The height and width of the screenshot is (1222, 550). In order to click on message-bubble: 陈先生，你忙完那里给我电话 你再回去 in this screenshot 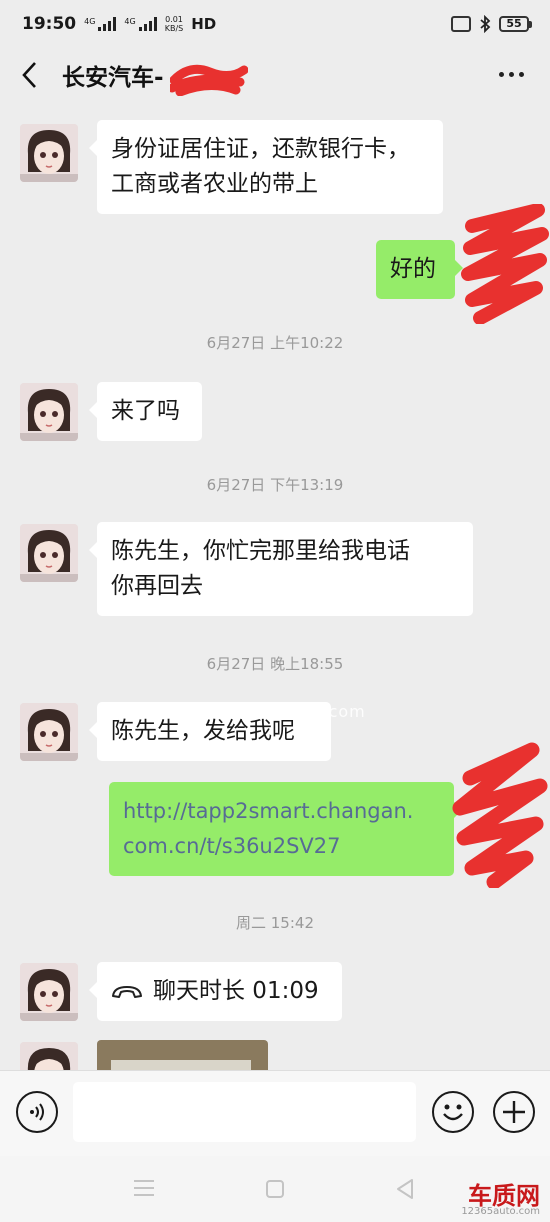, I will do `click(281, 569)`.